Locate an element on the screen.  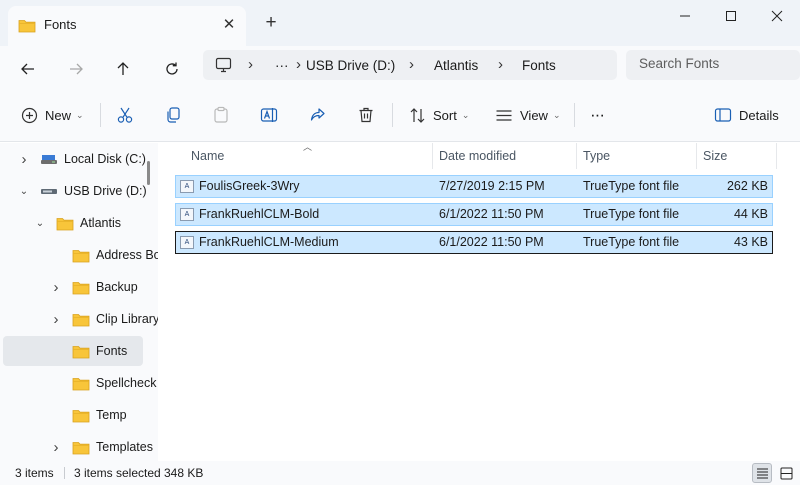
sidebar-item-templates: › Templates is located at coordinates (76, 446).